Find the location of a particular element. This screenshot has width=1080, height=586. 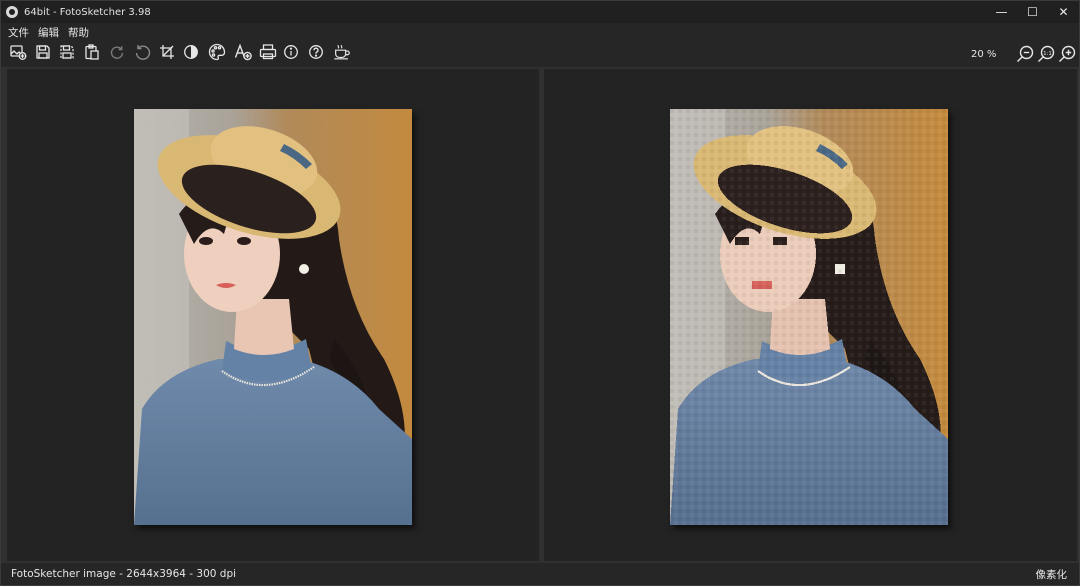

minimize-button: — is located at coordinates (1001, 12).